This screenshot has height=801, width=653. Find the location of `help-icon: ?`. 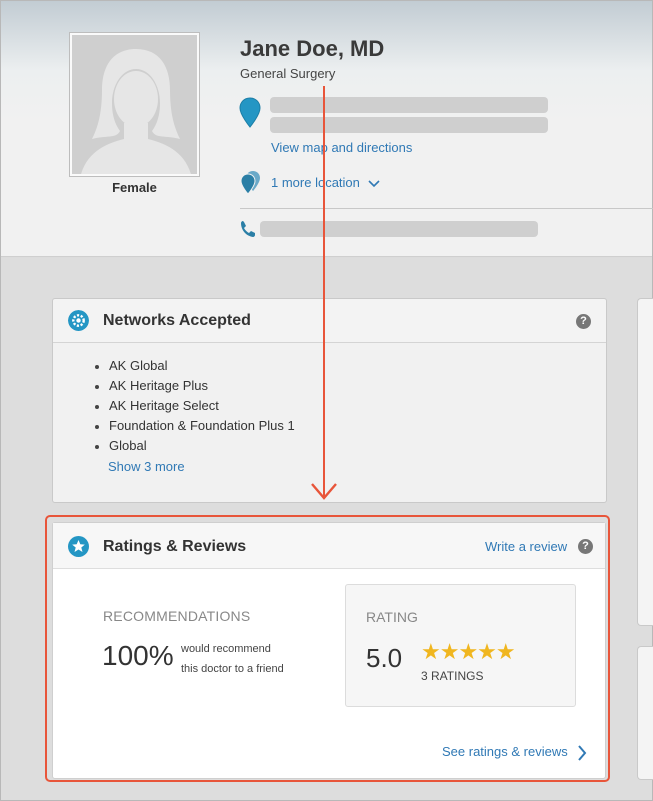

help-icon: ? is located at coordinates (583, 321).